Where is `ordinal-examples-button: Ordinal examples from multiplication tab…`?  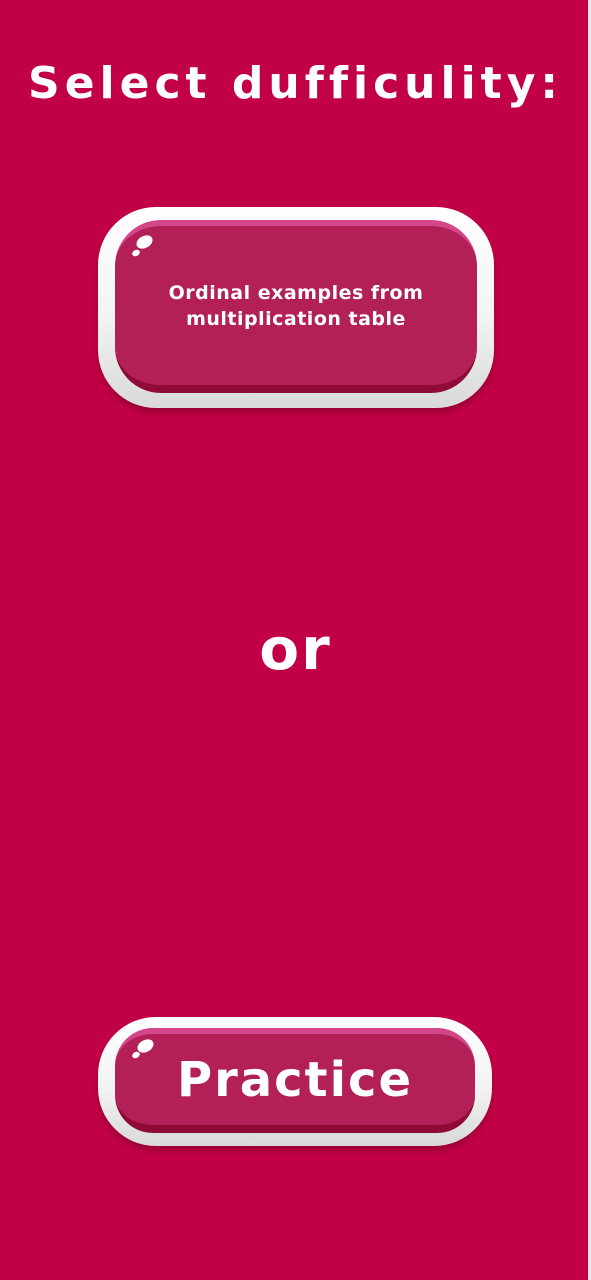
ordinal-examples-button: Ordinal examples from multiplication tab… is located at coordinates (296, 307).